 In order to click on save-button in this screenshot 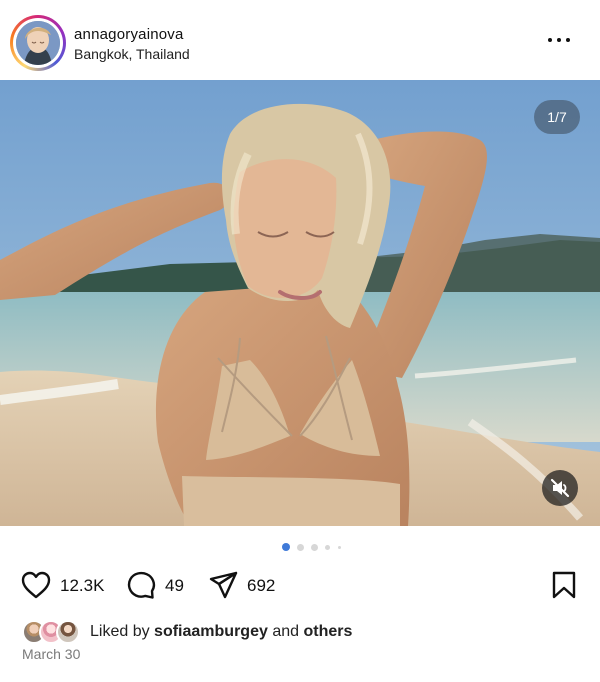, I will do `click(564, 585)`.